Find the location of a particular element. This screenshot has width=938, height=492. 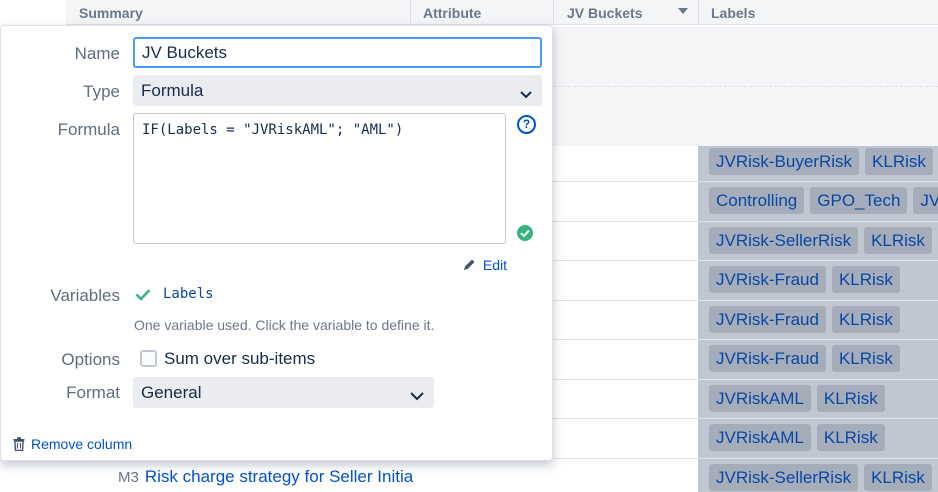

group-divider is located at coordinates (745, 86).